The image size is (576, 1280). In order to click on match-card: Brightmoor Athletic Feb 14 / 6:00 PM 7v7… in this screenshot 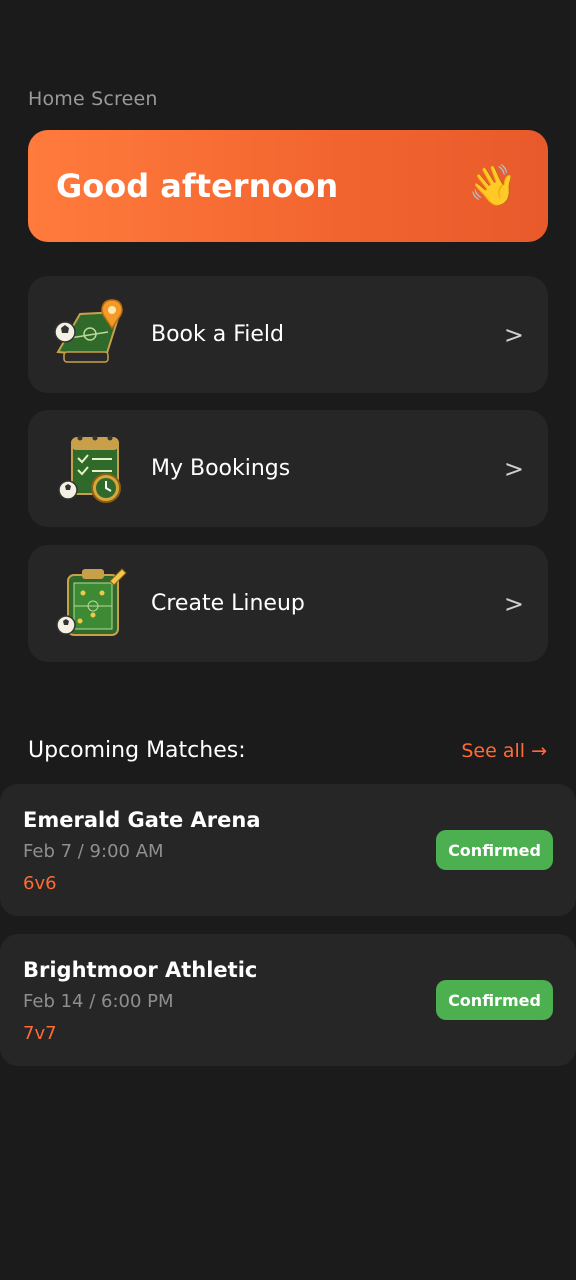, I will do `click(288, 1000)`.